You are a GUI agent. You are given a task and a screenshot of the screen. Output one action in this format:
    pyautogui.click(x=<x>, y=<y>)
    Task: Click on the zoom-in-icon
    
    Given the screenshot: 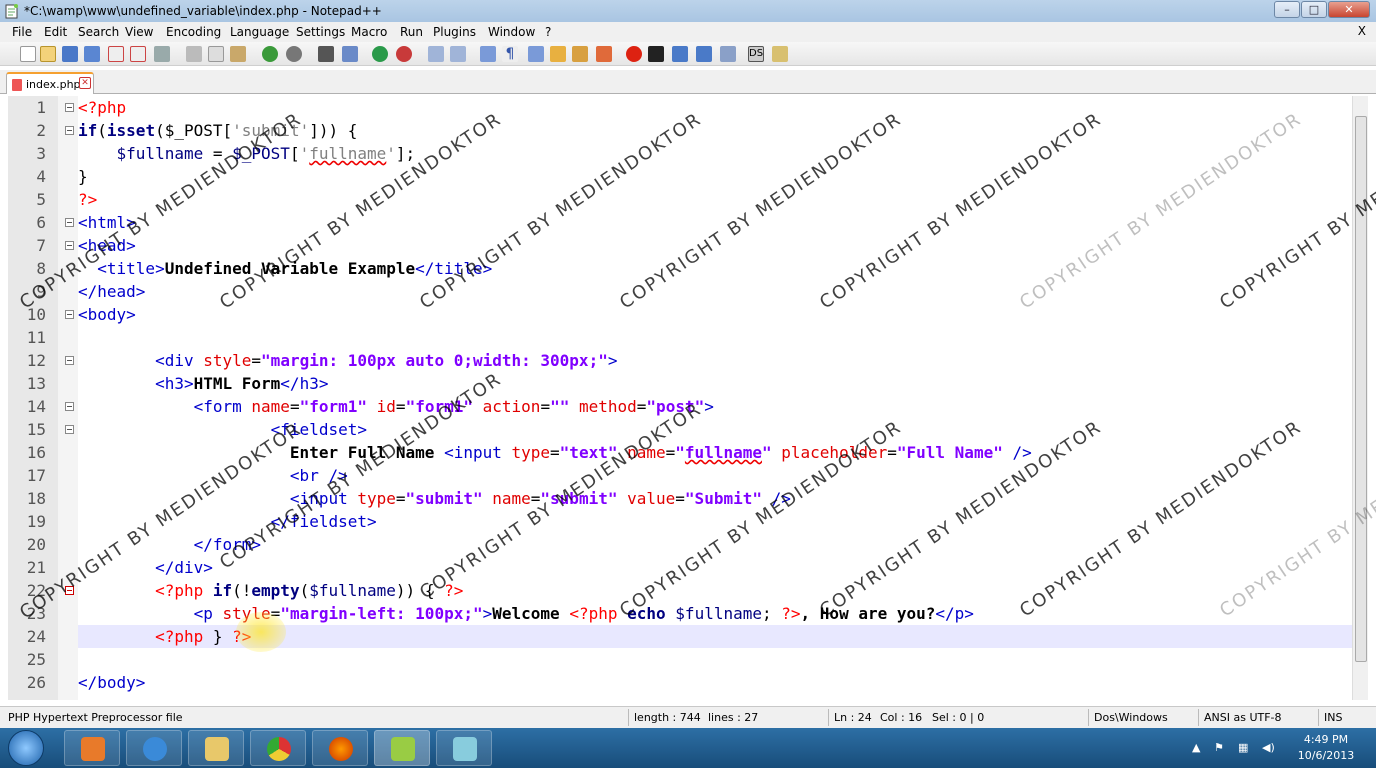 What is the action you would take?
    pyautogui.click(x=380, y=54)
    